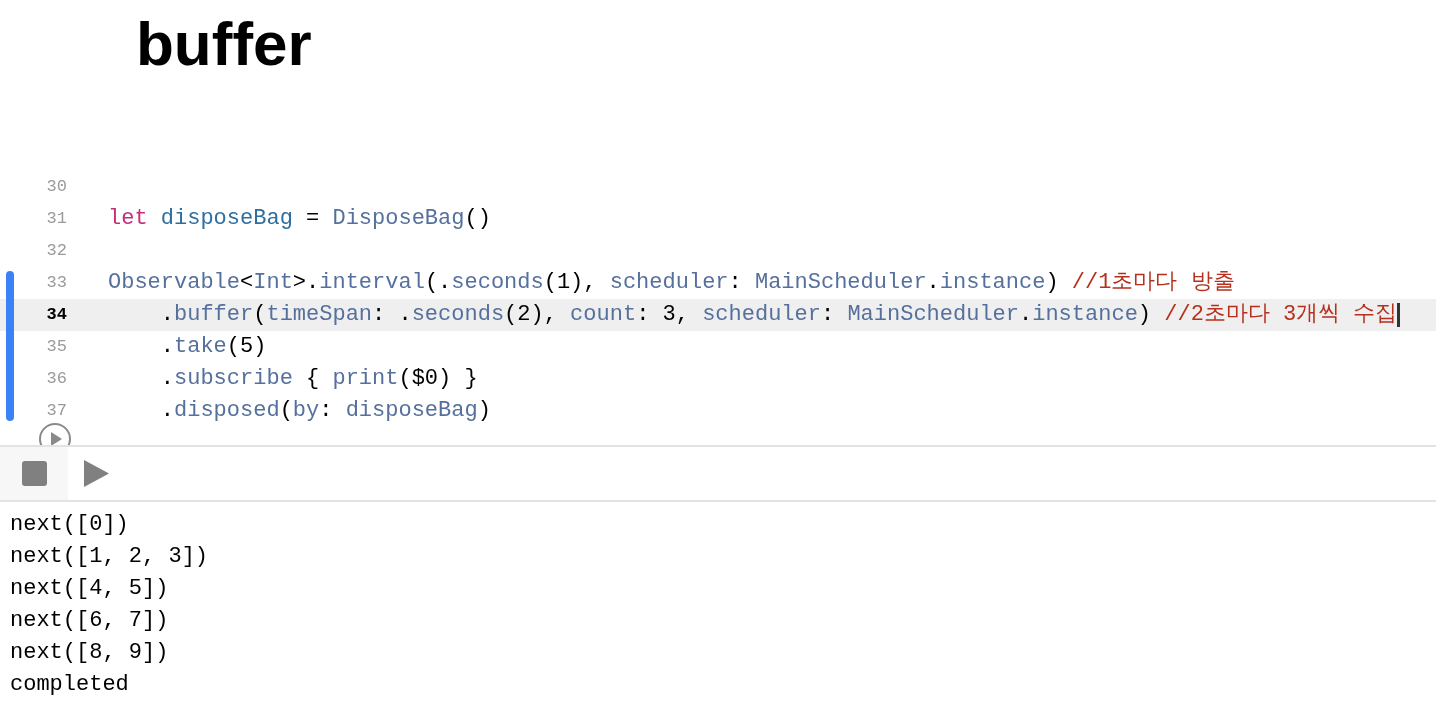  What do you see at coordinates (56, 187) in the screenshot?
I see `line-number: 30` at bounding box center [56, 187].